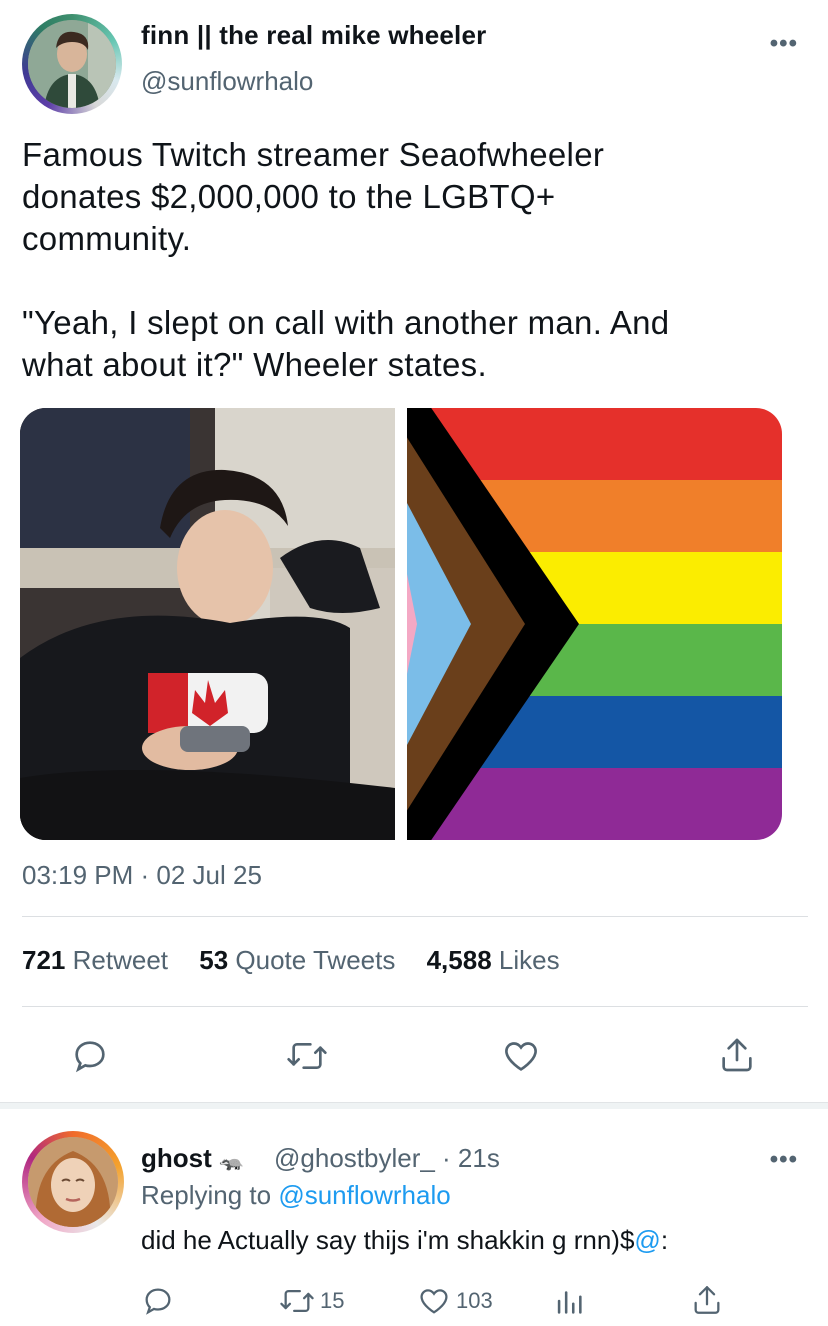 Image resolution: width=828 pixels, height=1326 pixels. What do you see at coordinates (784, 1160) in the screenshot?
I see `reply-more-options-icon: •••` at bounding box center [784, 1160].